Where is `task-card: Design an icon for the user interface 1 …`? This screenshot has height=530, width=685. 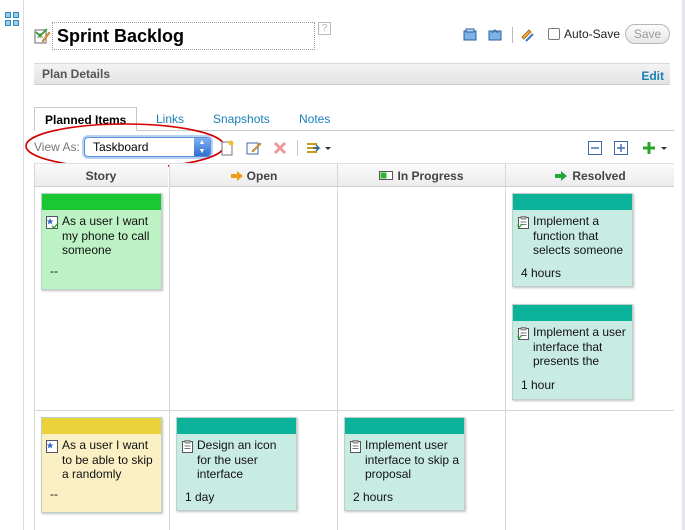 task-card: Design an icon for the user interface 1 … is located at coordinates (236, 464).